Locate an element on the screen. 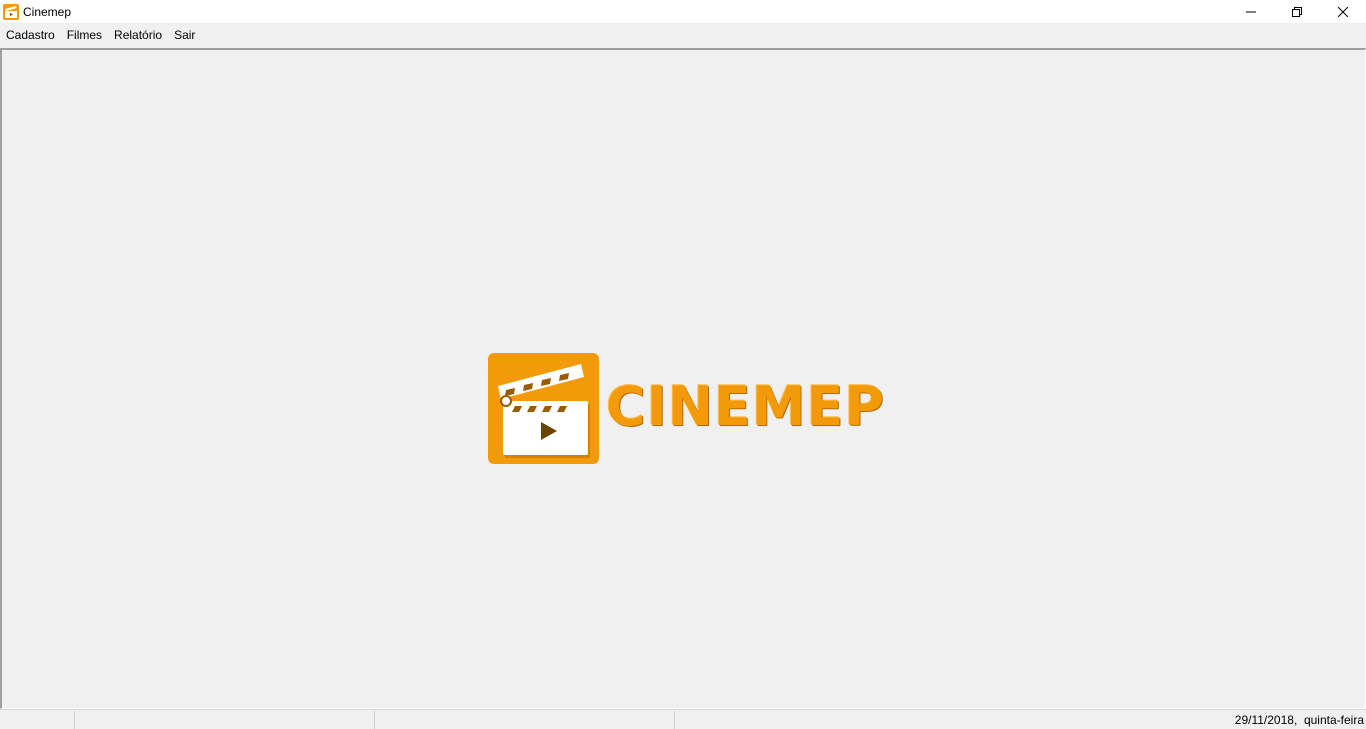  close-icon is located at coordinates (1343, 11).